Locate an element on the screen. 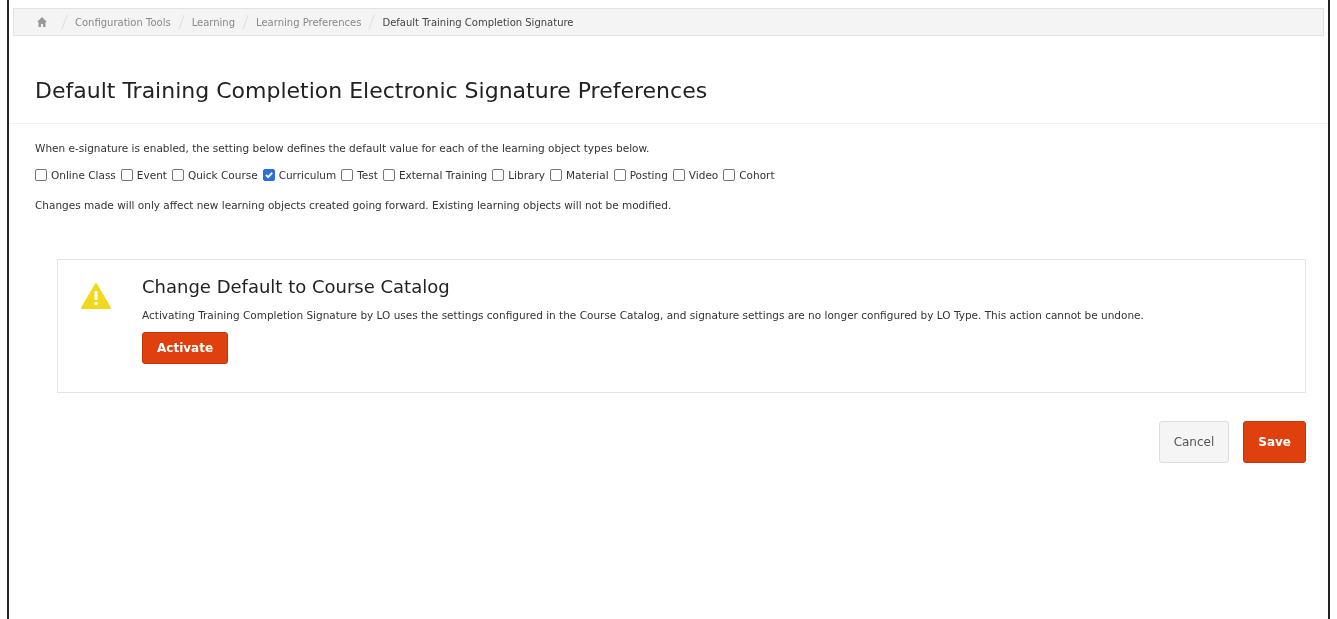  checkbox-label: Event is located at coordinates (151, 175).